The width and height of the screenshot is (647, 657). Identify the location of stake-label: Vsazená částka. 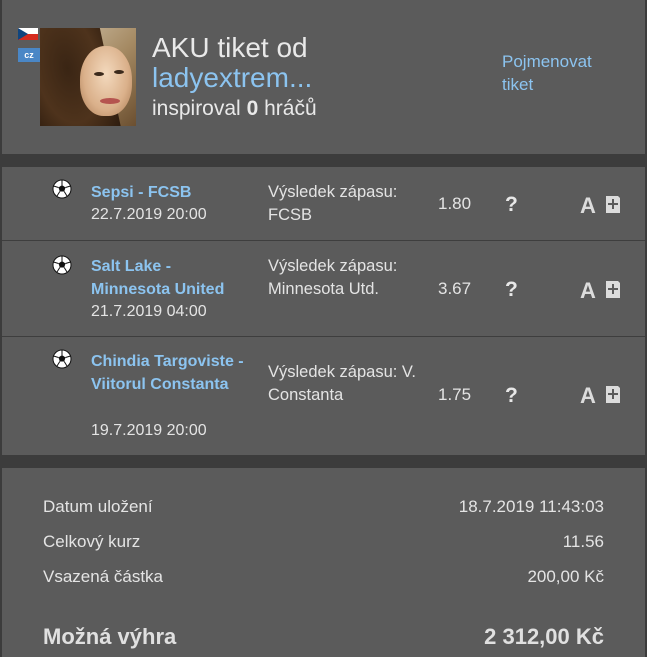
(103, 576).